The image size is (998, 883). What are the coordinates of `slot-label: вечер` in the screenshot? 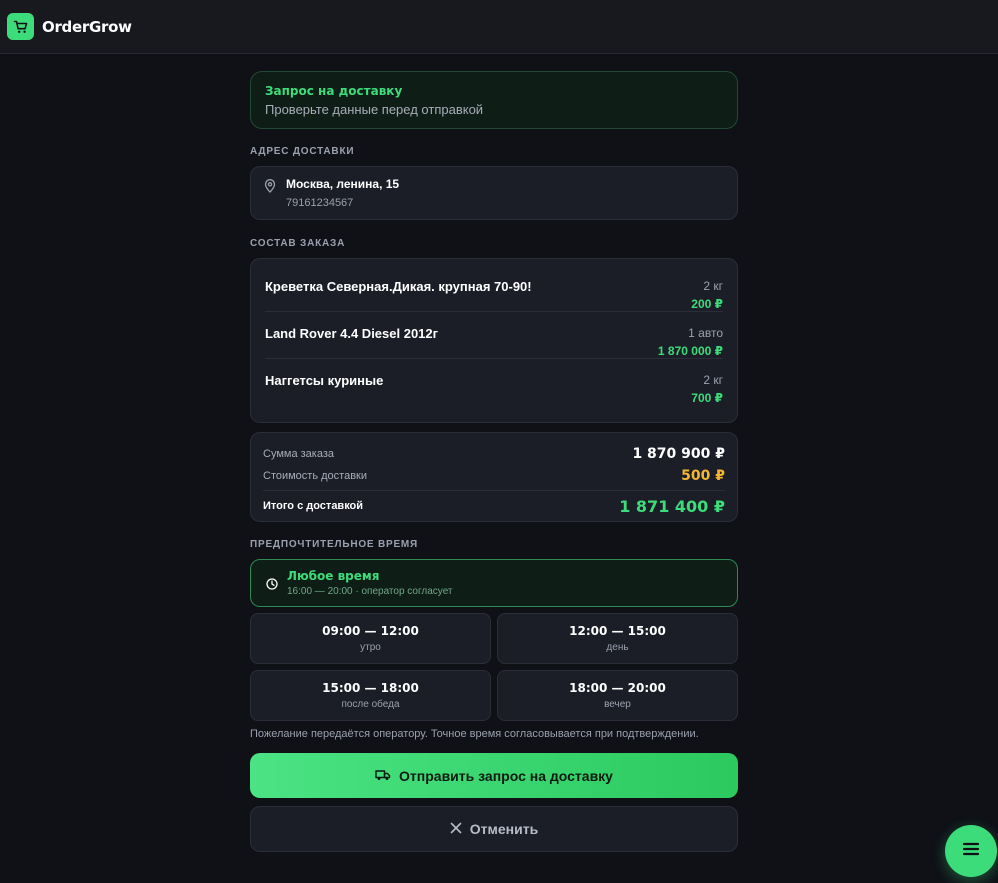 It's located at (617, 704).